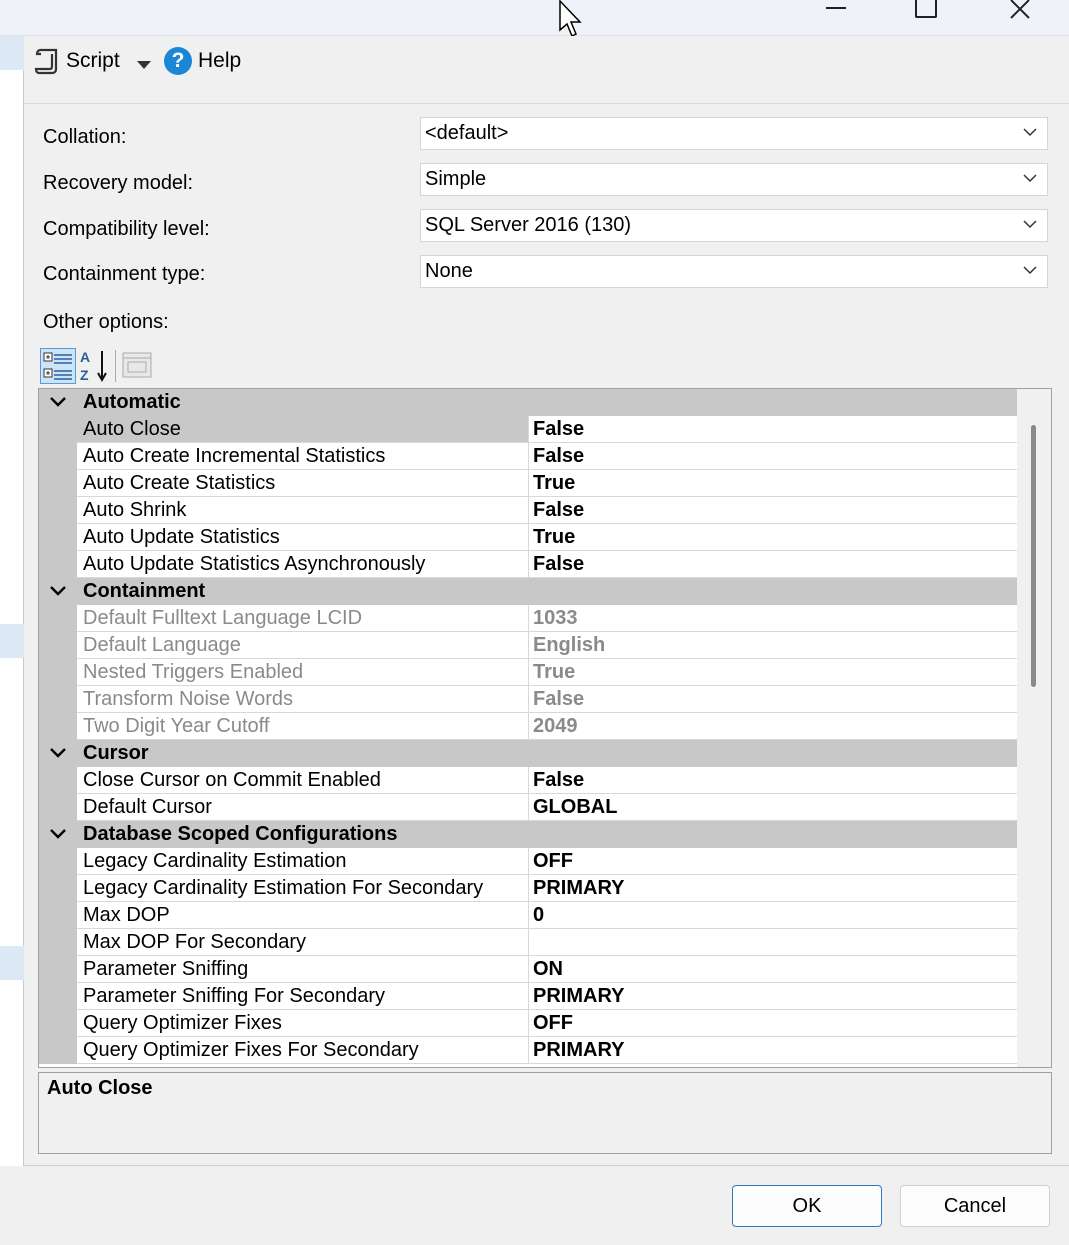  What do you see at coordinates (926, 12) in the screenshot?
I see `maximize-icon` at bounding box center [926, 12].